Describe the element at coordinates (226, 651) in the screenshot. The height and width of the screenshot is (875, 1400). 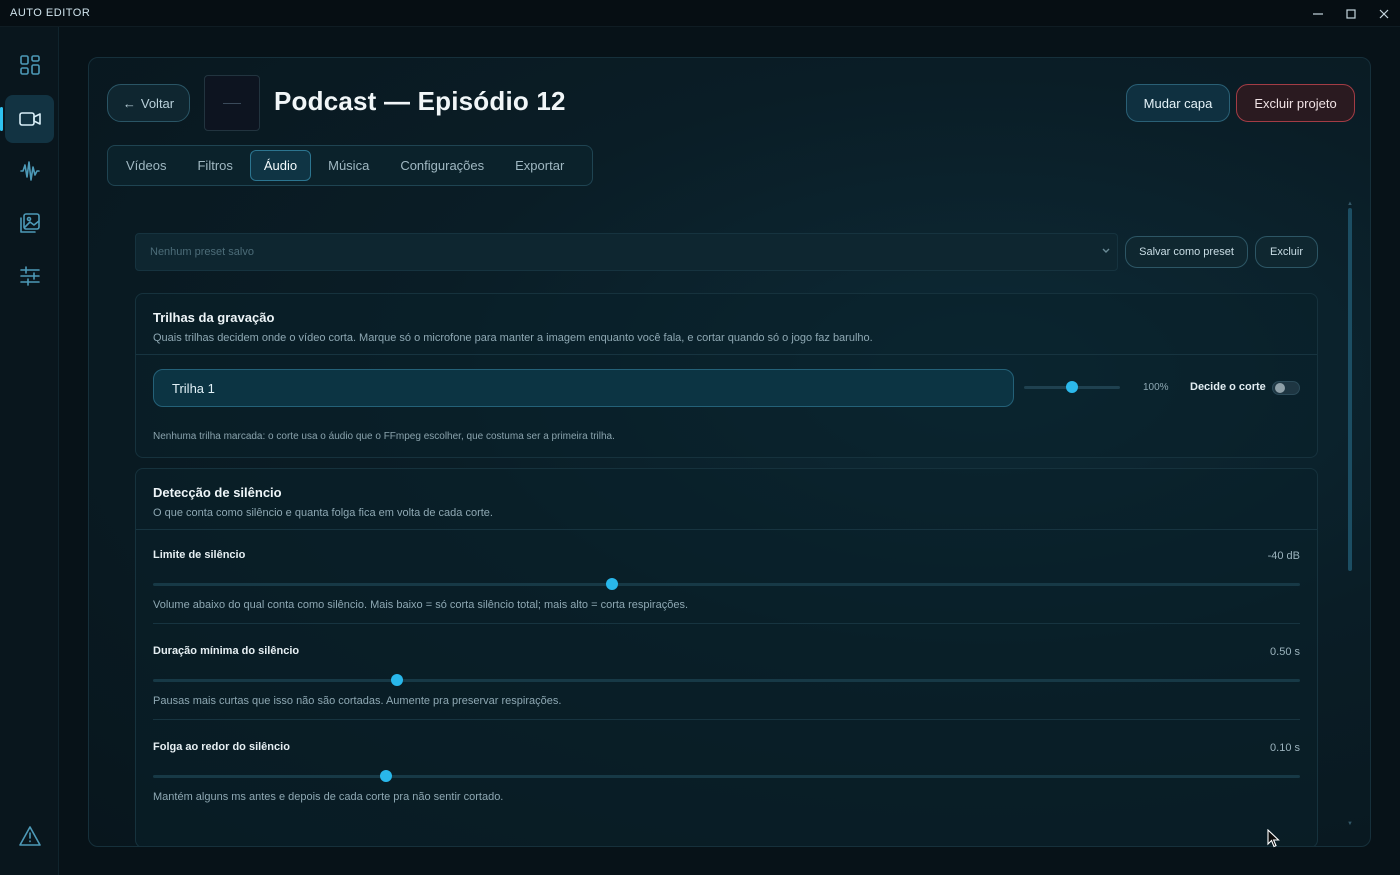
I see `min-silence-duration-label: Duração mínima do silêncio` at that location.